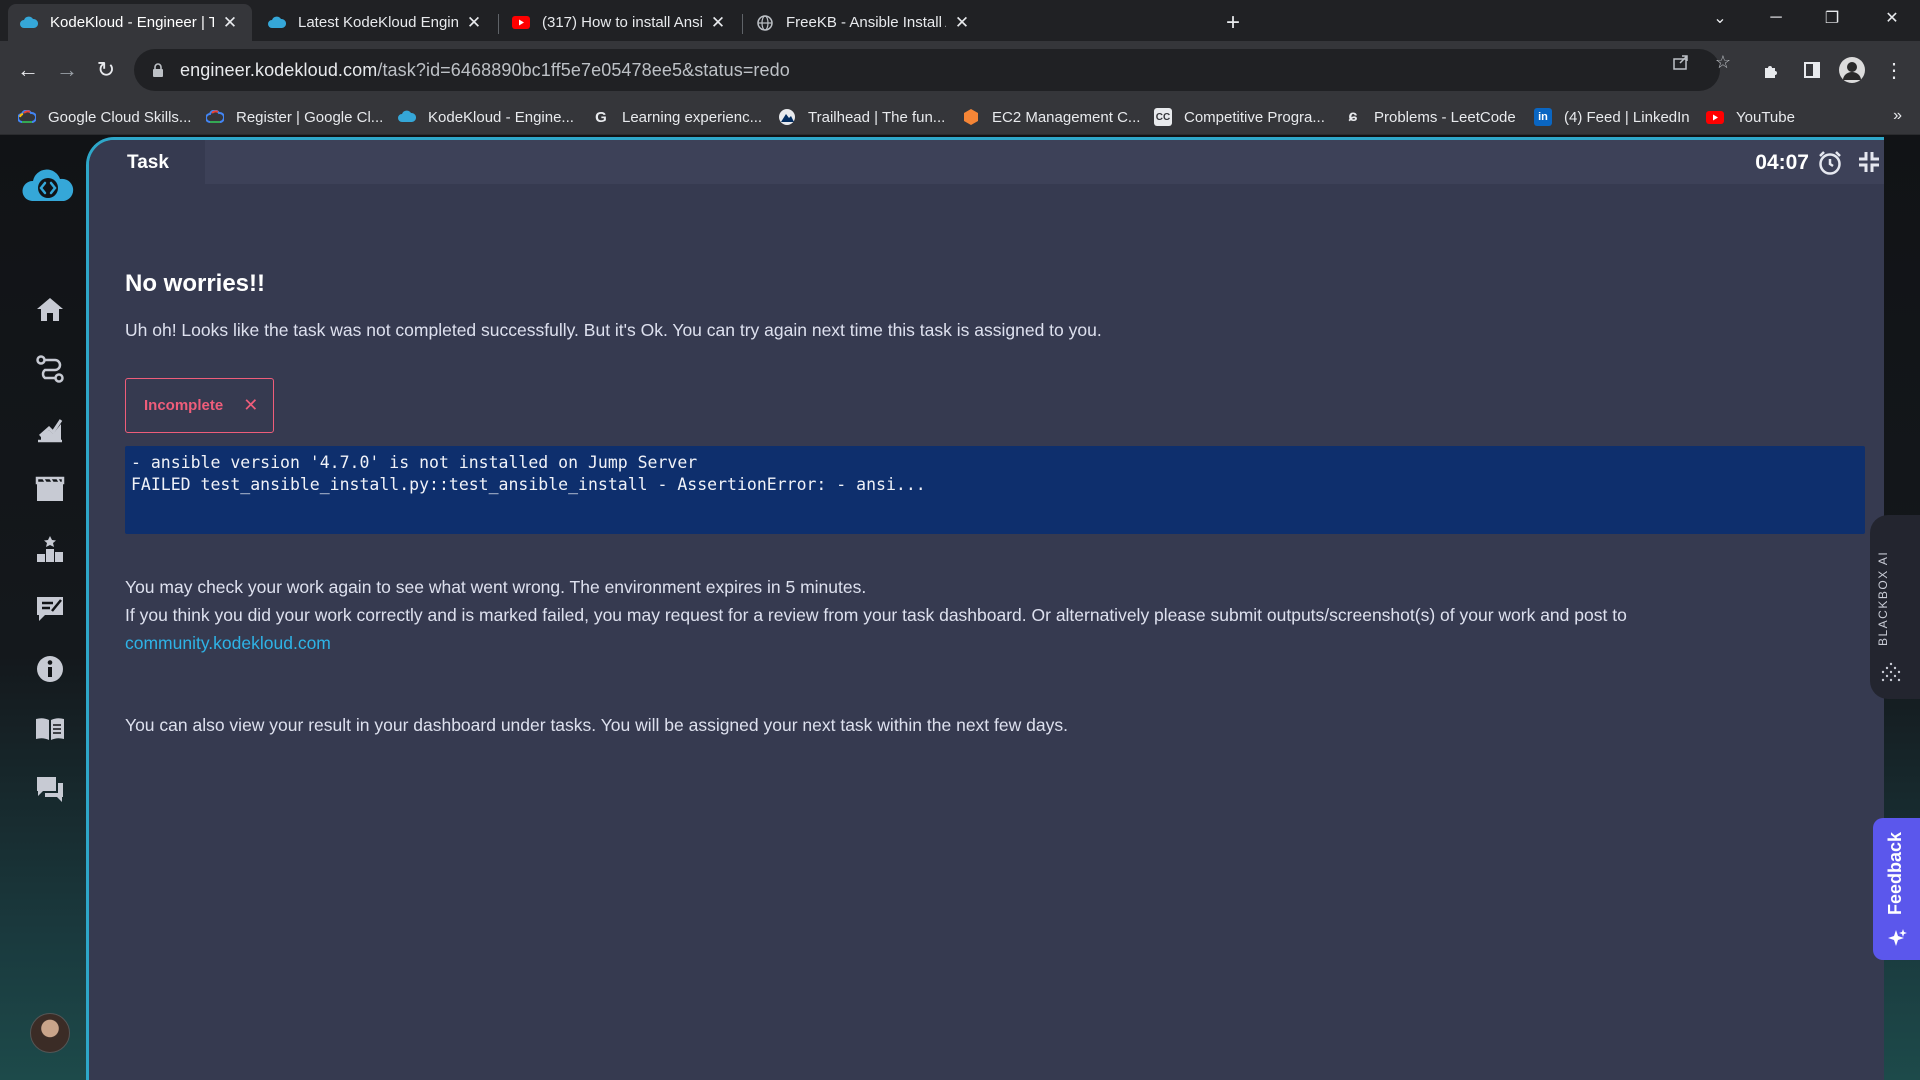 The width and height of the screenshot is (1920, 1080). Describe the element at coordinates (971, 117) in the screenshot. I see `aws-icon` at that location.